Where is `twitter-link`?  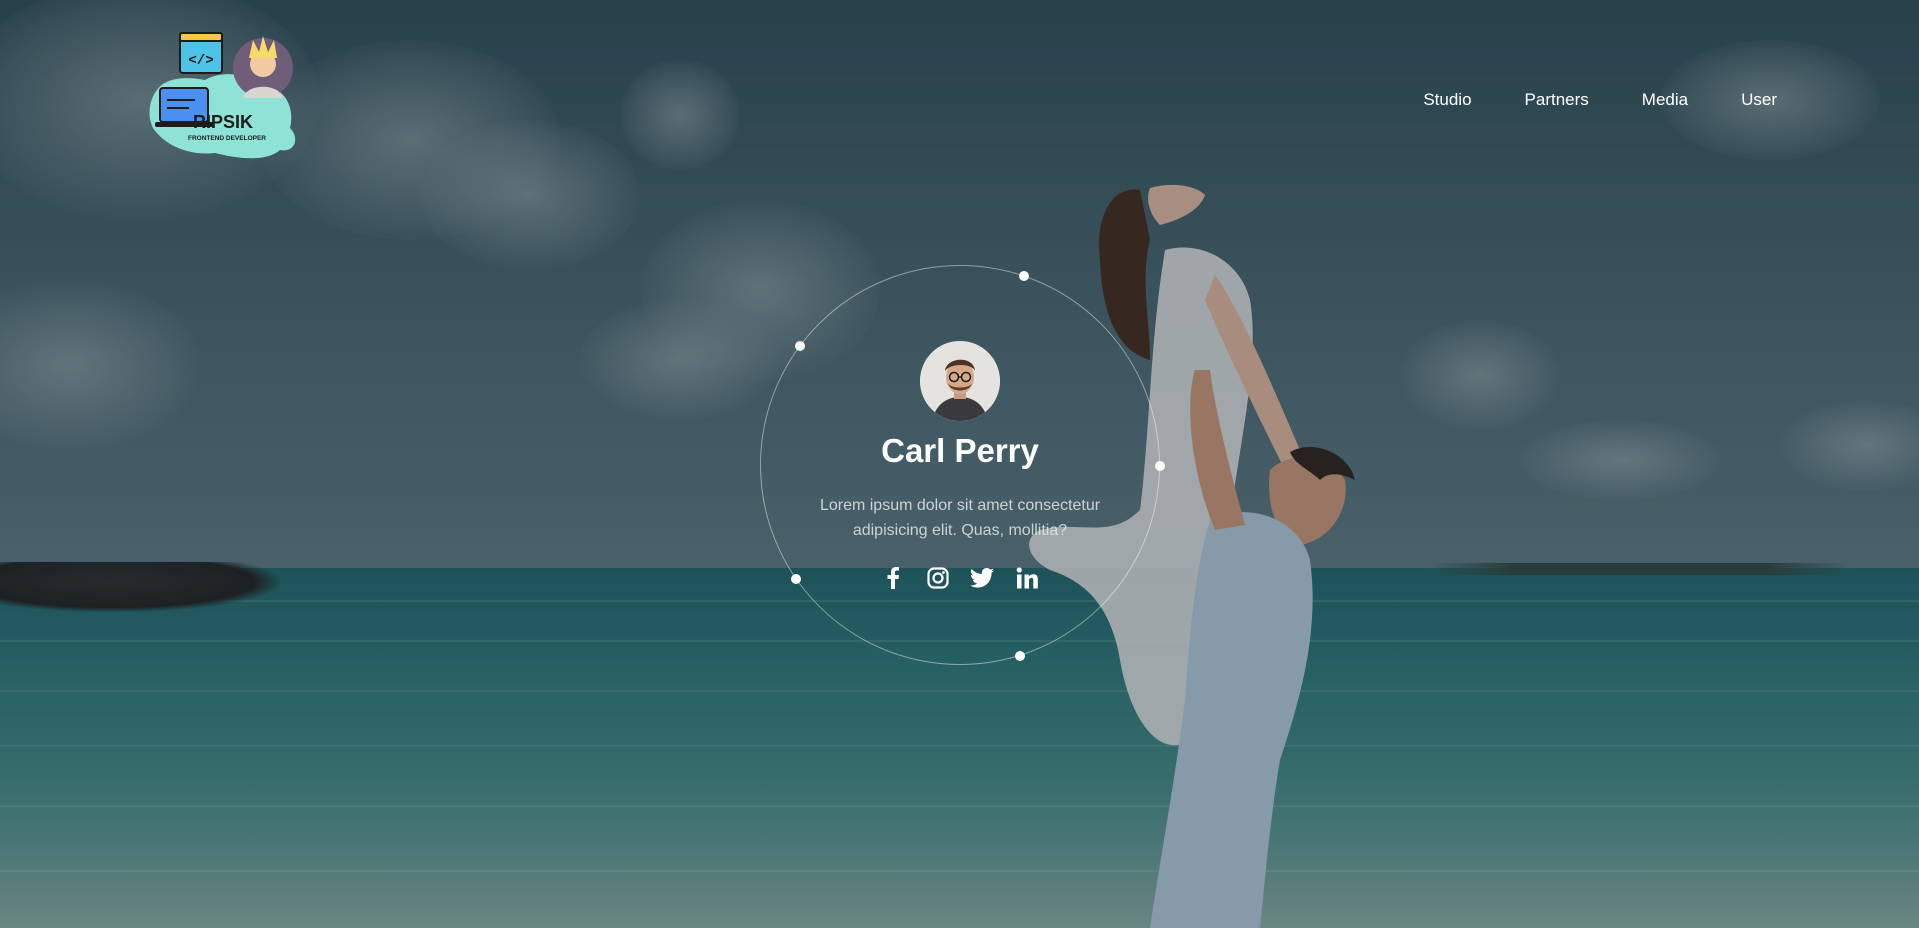 twitter-link is located at coordinates (982, 578).